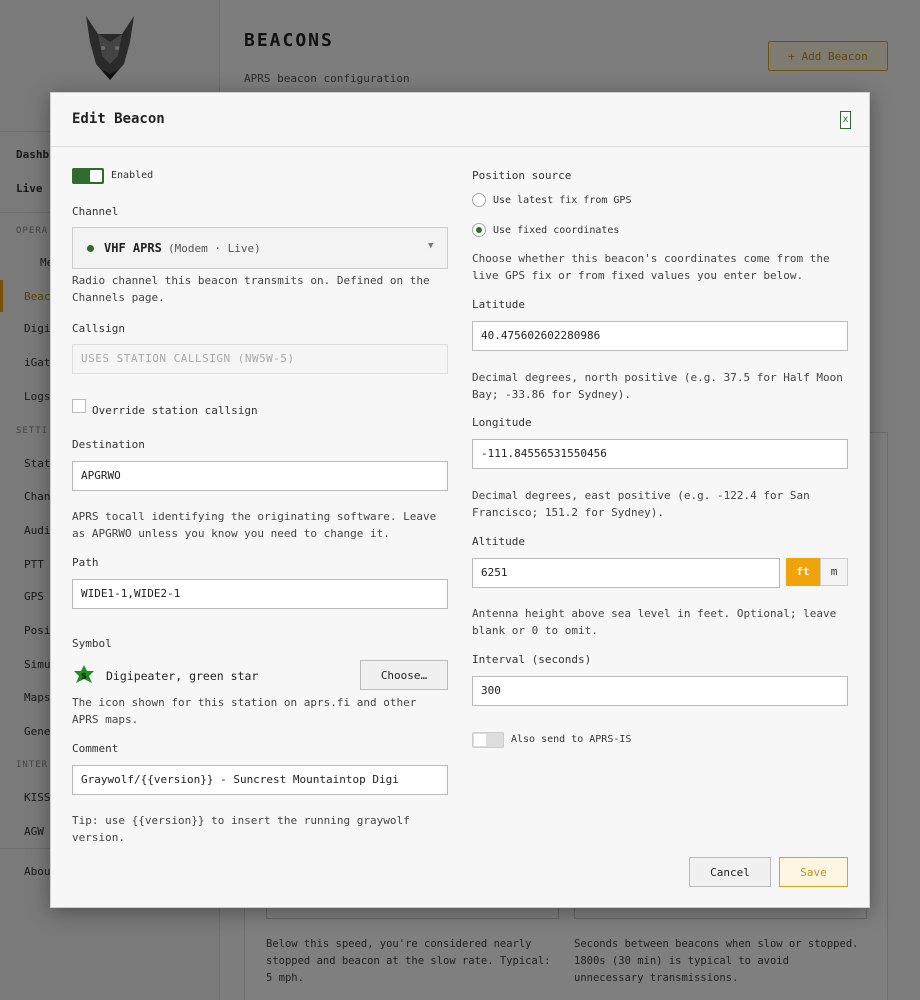 The image size is (920, 1000). What do you see at coordinates (845, 120) in the screenshot?
I see `close-button: x` at bounding box center [845, 120].